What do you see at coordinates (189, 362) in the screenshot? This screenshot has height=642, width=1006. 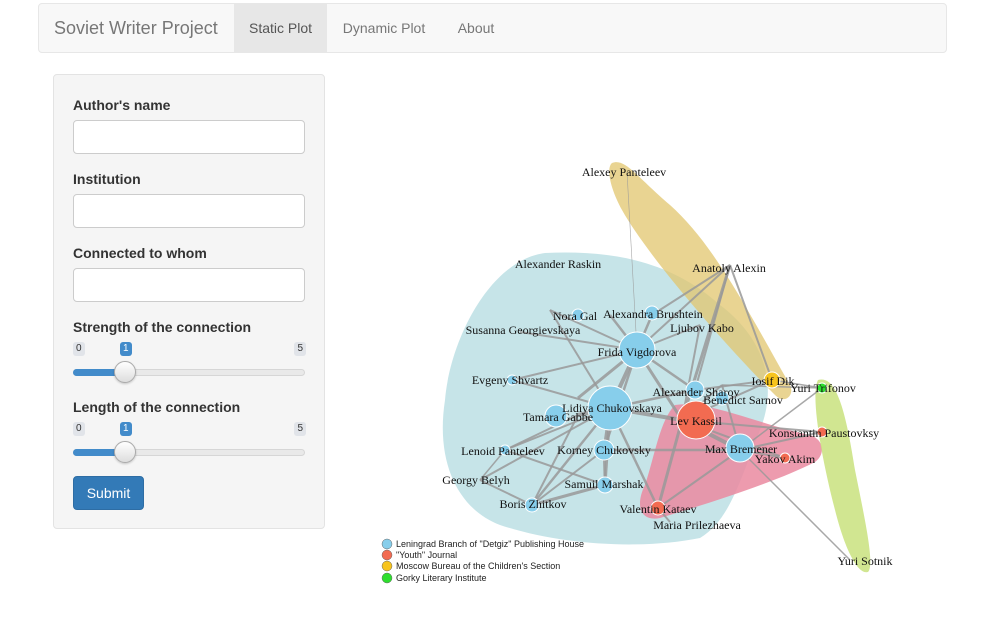 I see `strength-slider: 0 1 5` at bounding box center [189, 362].